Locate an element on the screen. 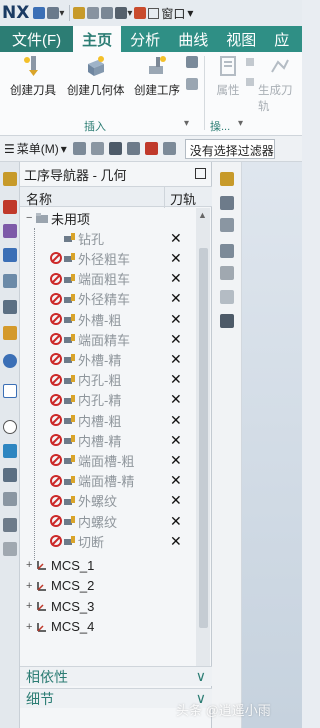 The image size is (320, 728). repeat-button: ▾ is located at coordinates (123, 13).